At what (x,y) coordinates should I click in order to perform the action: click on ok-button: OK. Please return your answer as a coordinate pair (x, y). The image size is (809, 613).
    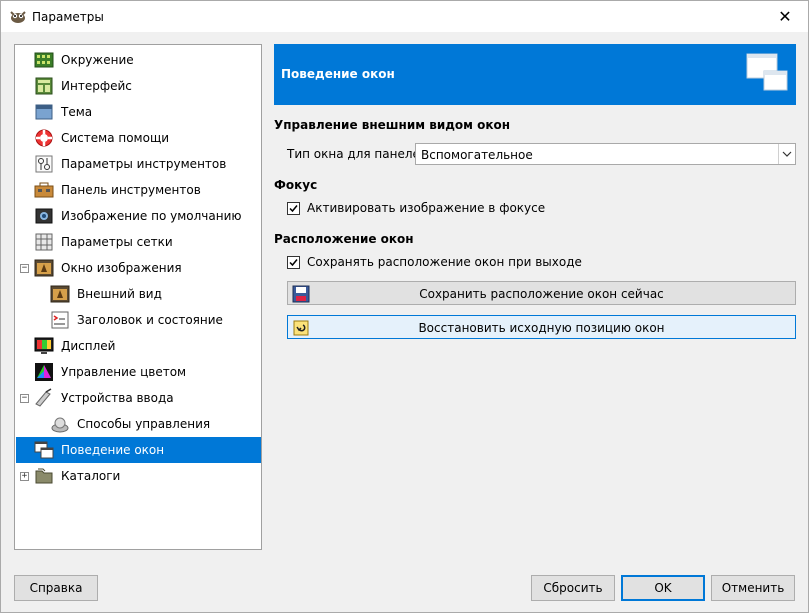
    Looking at the image, I should click on (663, 588).